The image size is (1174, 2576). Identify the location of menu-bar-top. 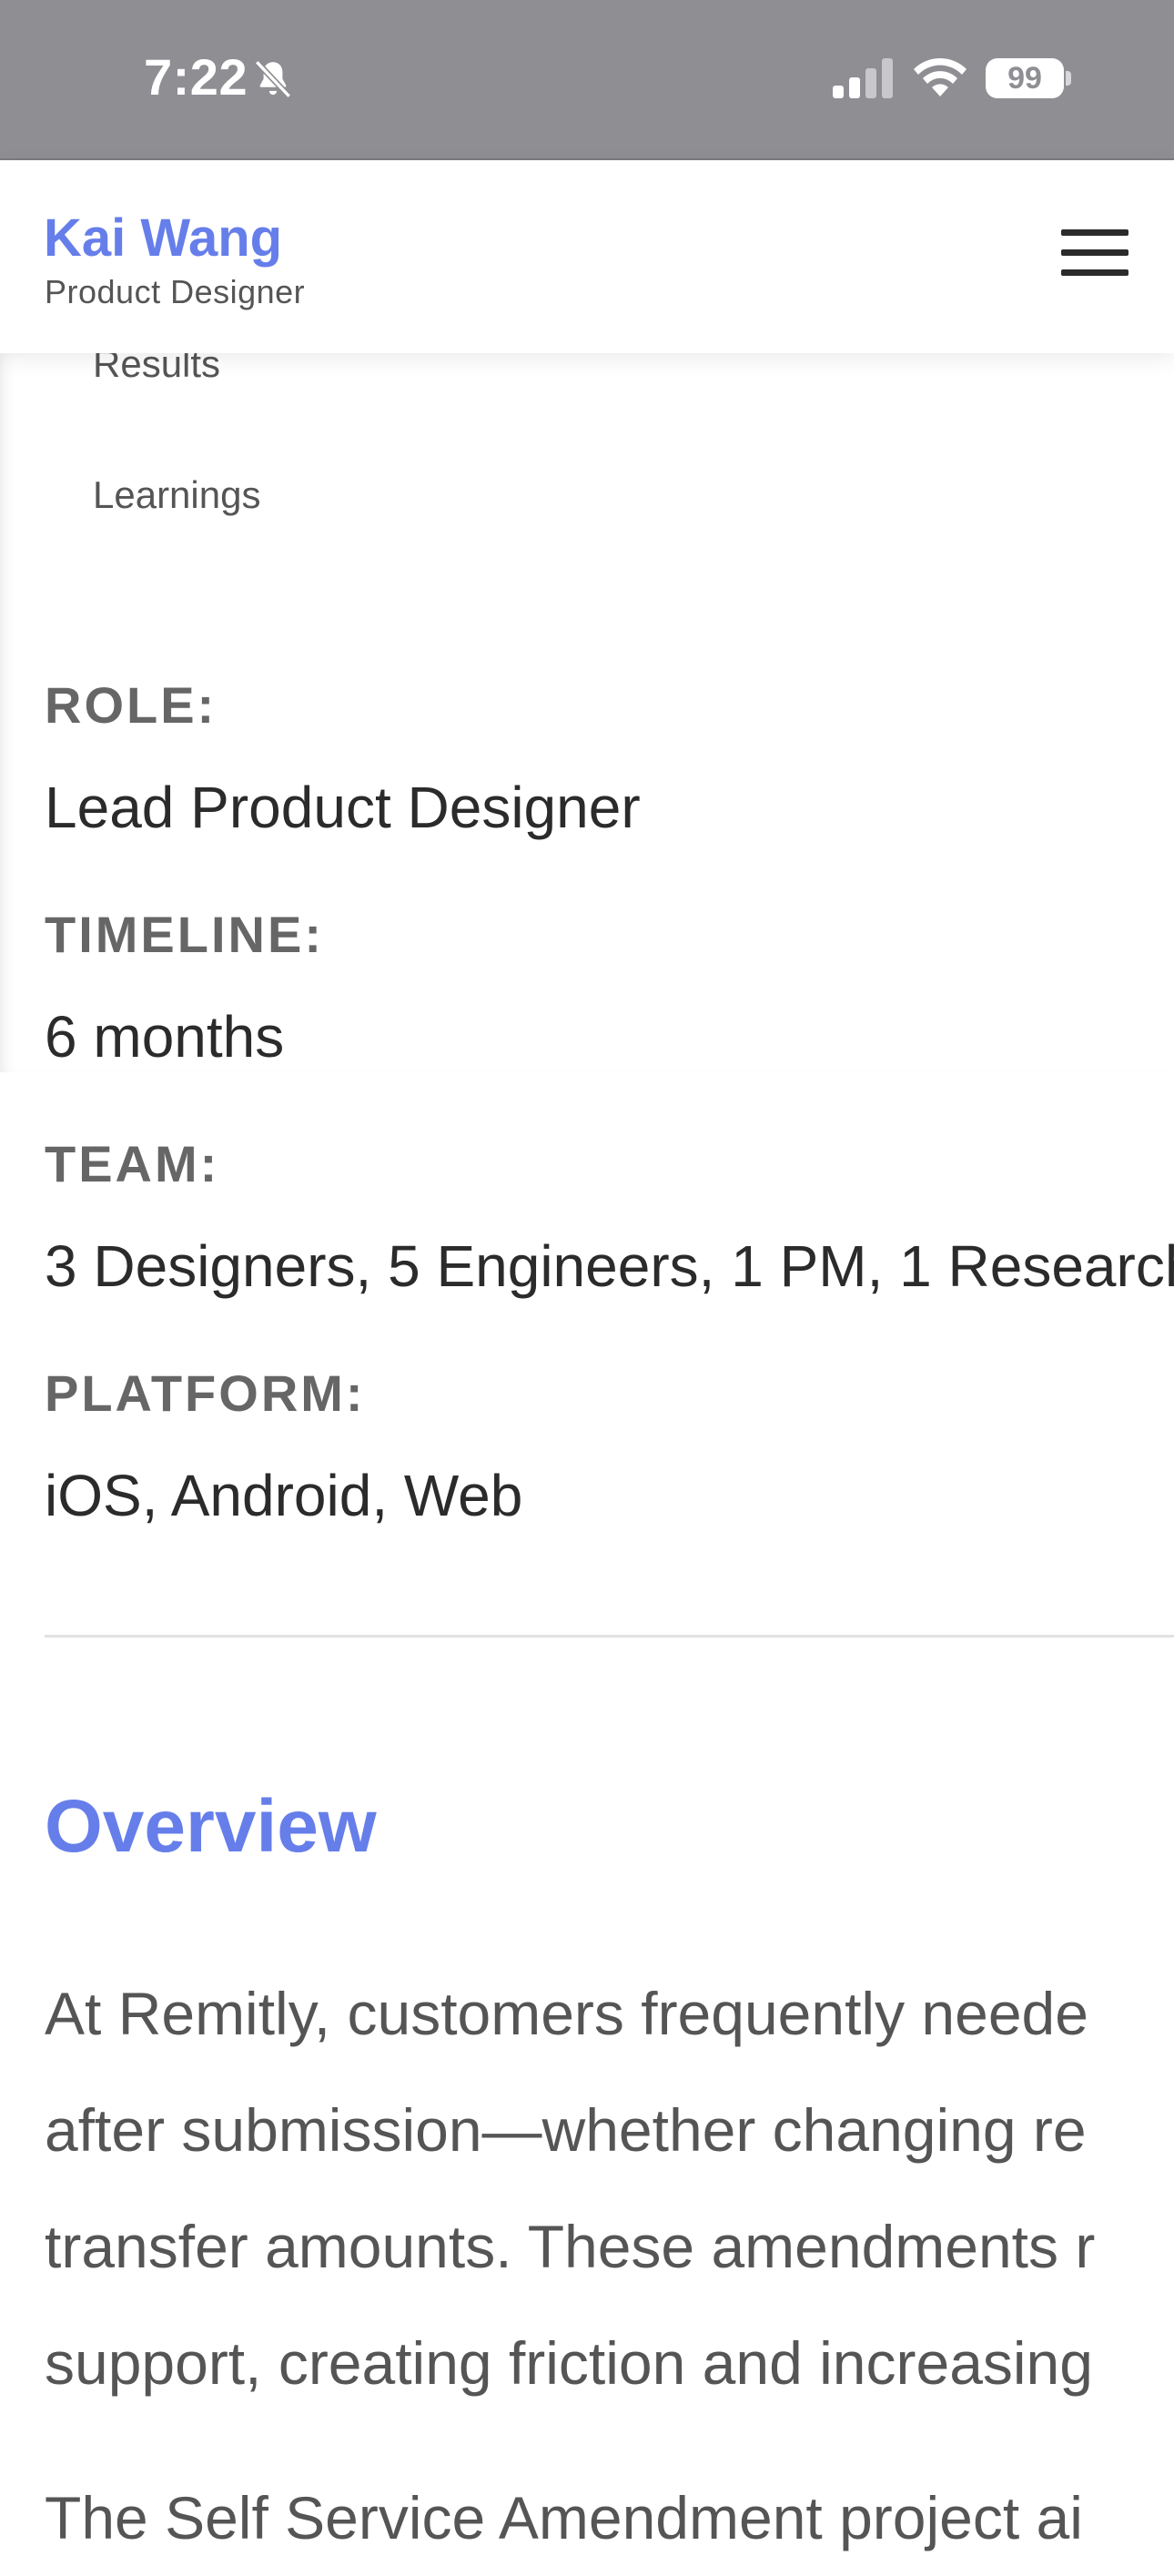
(1094, 232).